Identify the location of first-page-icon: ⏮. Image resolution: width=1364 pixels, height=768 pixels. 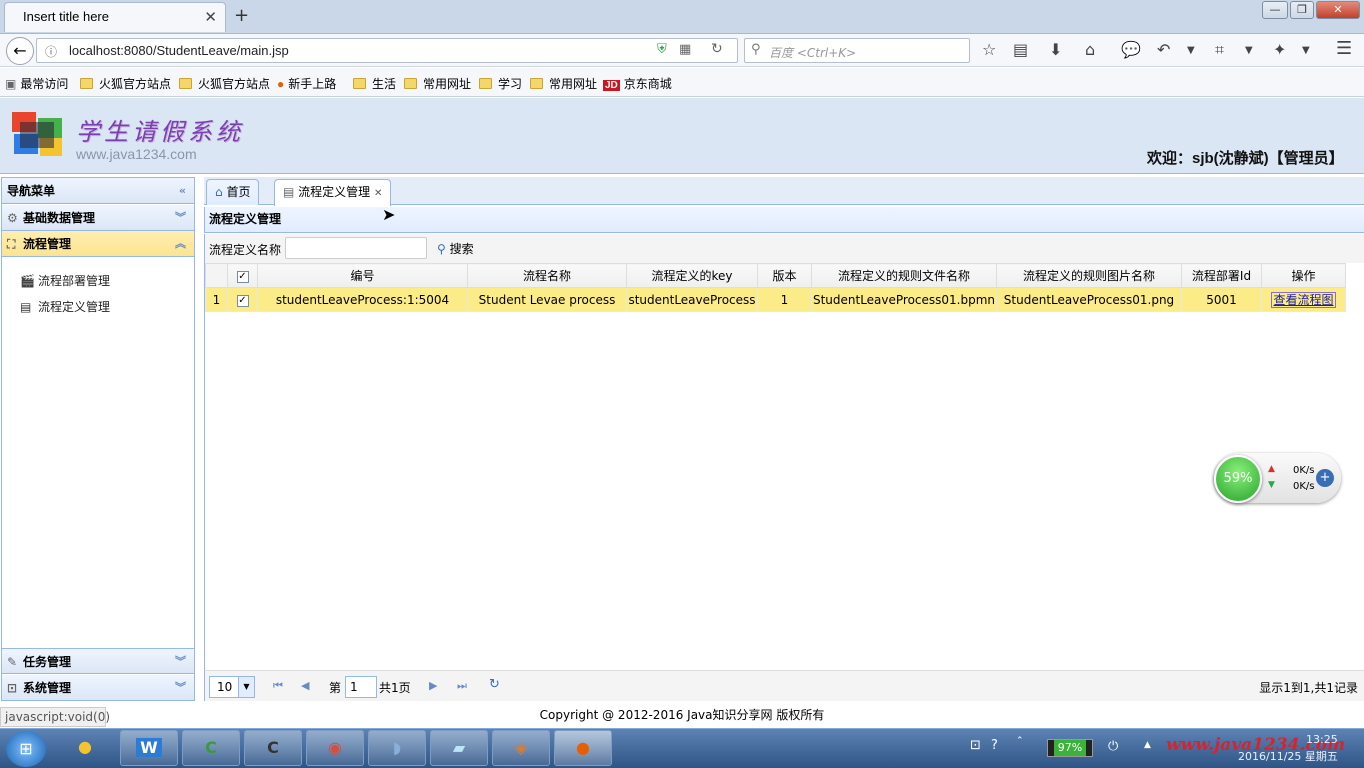
(278, 686).